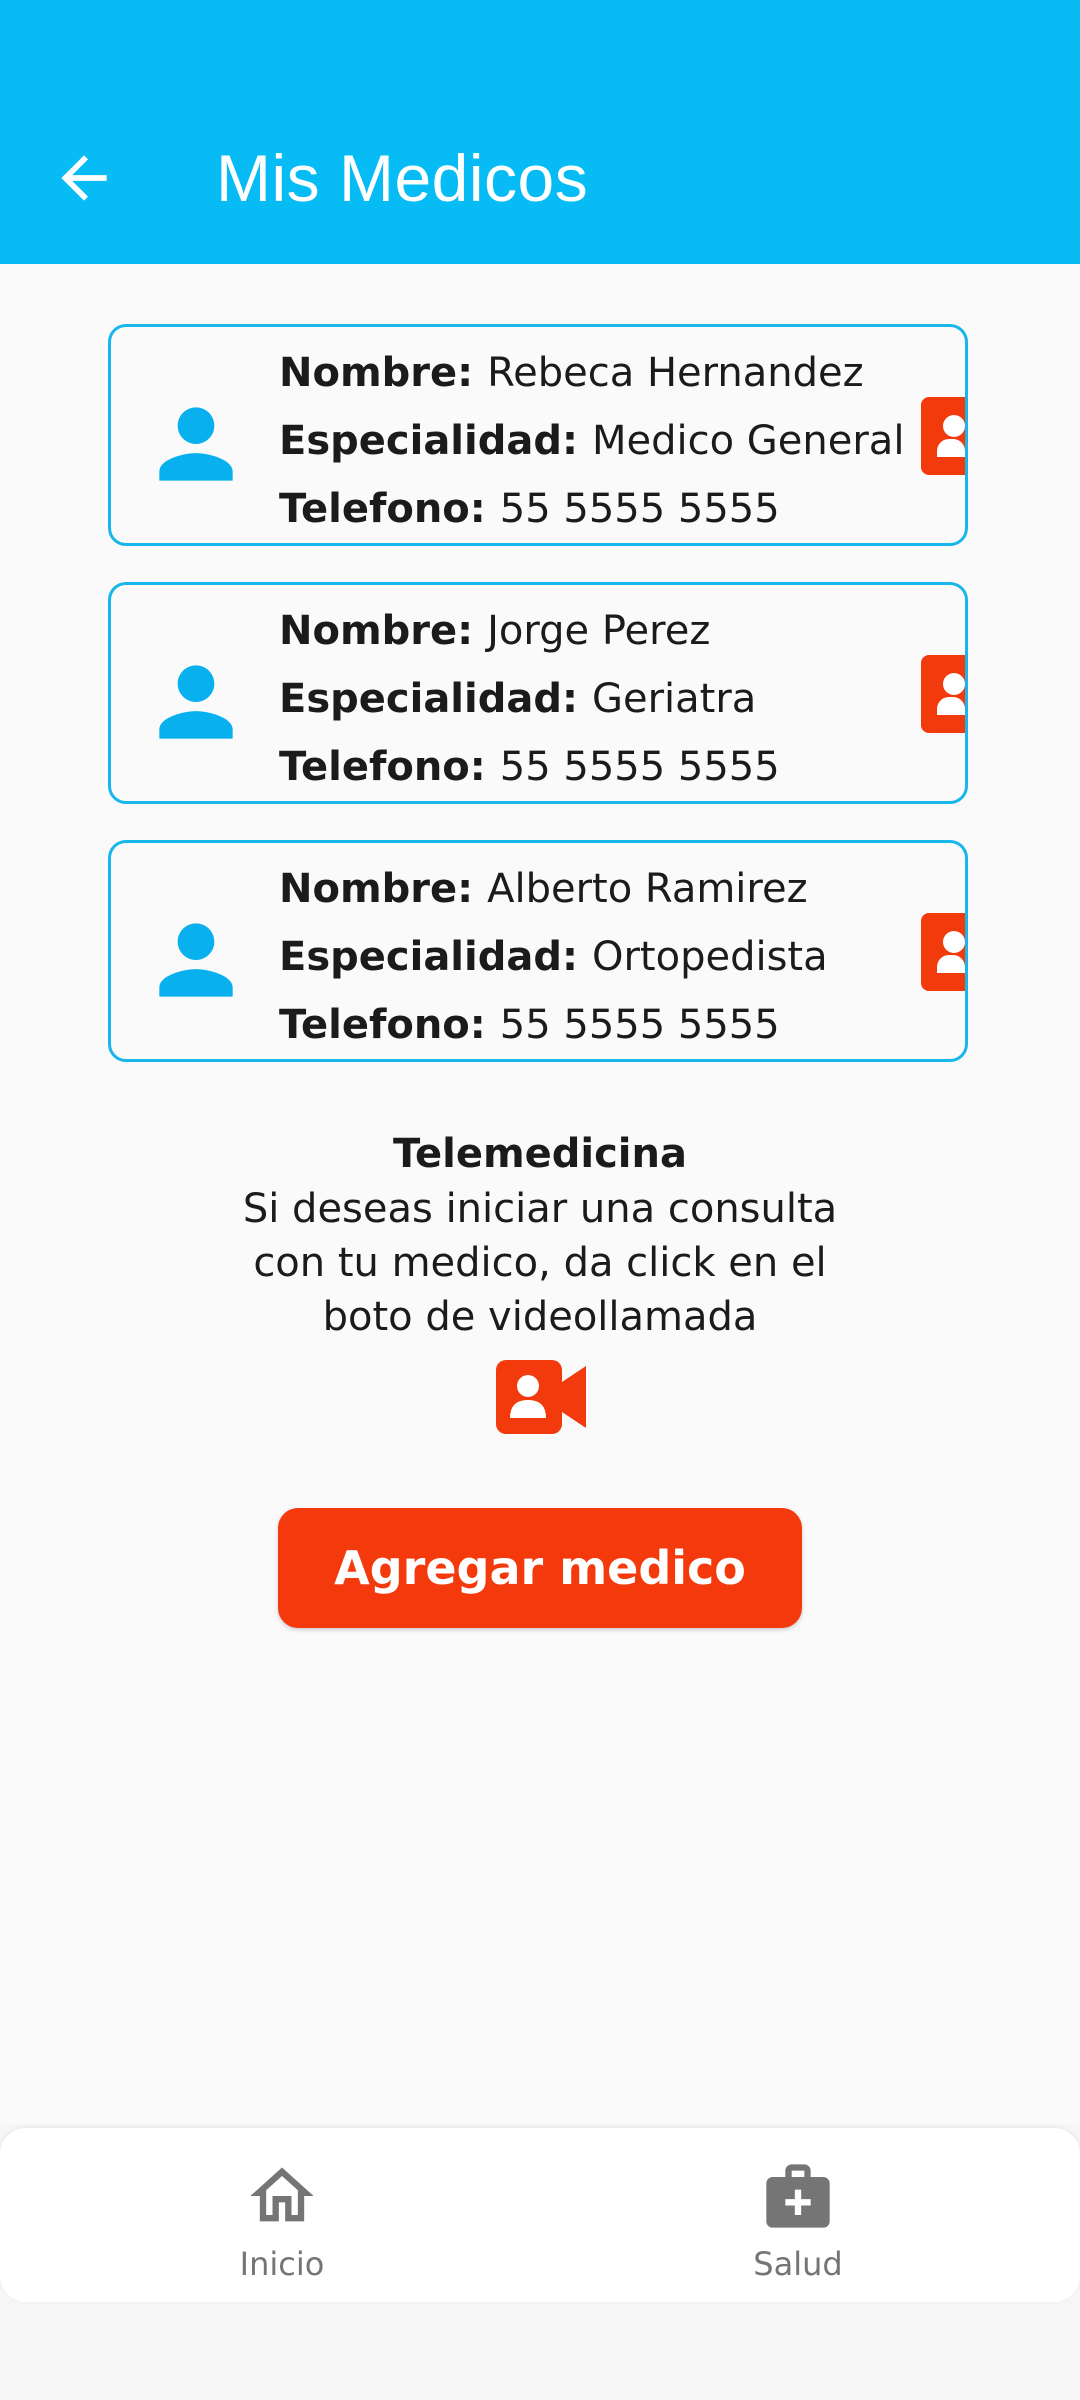  Describe the element at coordinates (540, 132) in the screenshot. I see `app-bar: Mis Medicos` at that location.